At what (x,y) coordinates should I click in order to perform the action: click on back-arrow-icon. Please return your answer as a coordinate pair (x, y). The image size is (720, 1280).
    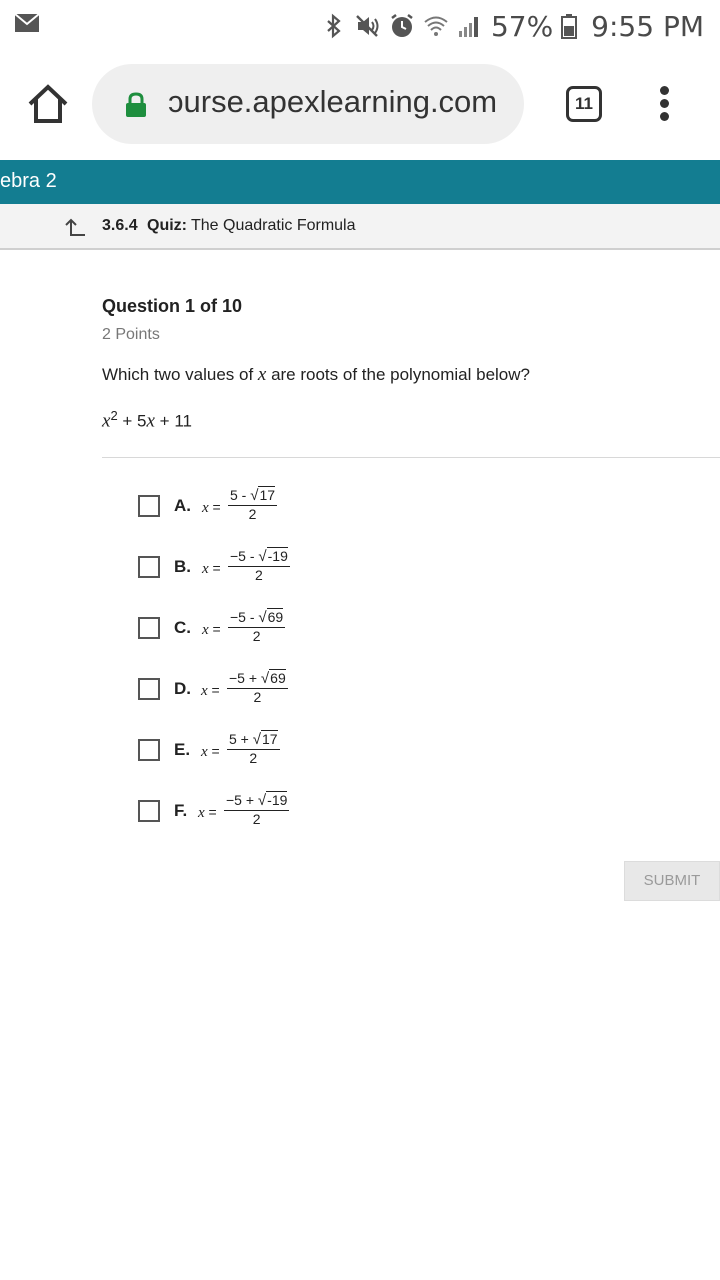
    Looking at the image, I should click on (75, 228).